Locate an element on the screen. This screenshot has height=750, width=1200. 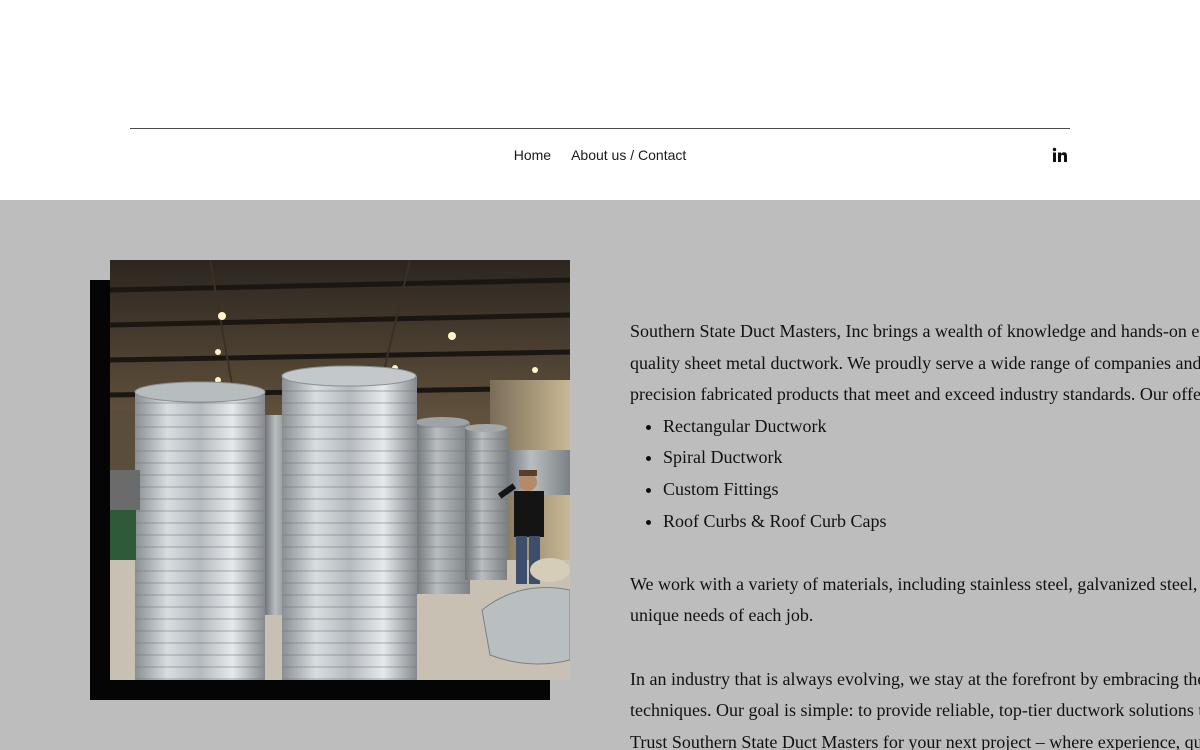
linkedin-icon is located at coordinates (1060, 155).